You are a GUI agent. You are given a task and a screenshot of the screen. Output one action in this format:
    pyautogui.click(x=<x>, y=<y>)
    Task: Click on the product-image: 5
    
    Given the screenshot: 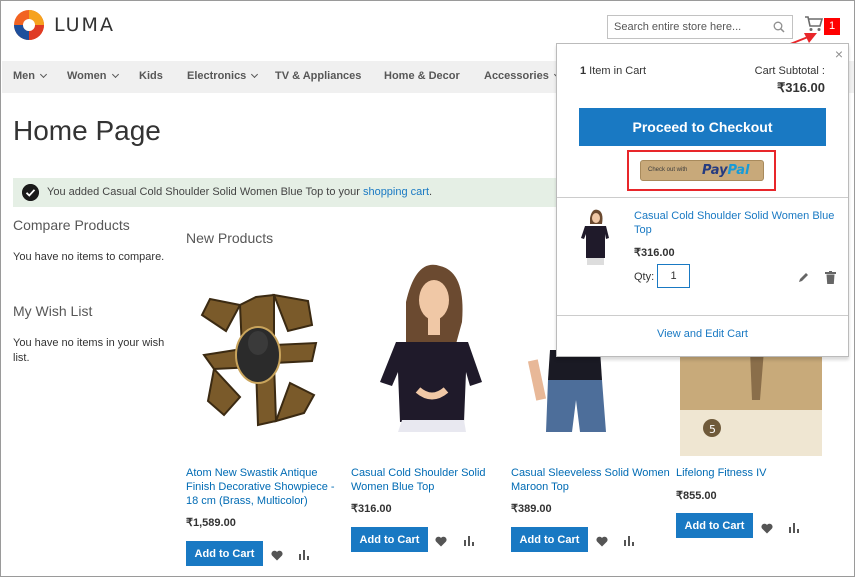 What is the action you would take?
    pyautogui.click(x=751, y=403)
    